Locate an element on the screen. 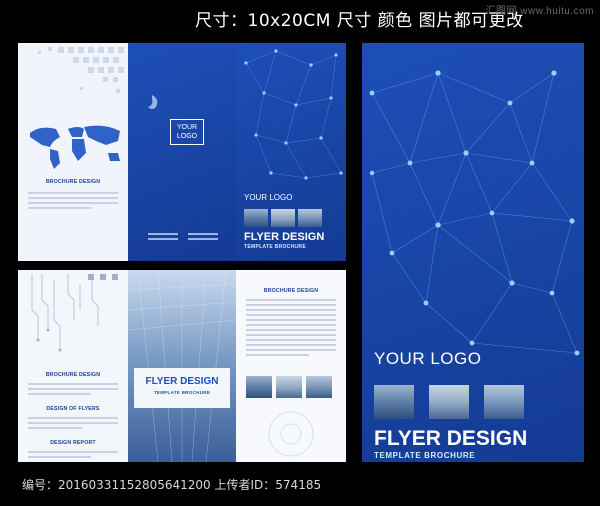 The width and height of the screenshot is (600, 506). spread-top-panel-1: BROCHURE DESIGN is located at coordinates (73, 152).